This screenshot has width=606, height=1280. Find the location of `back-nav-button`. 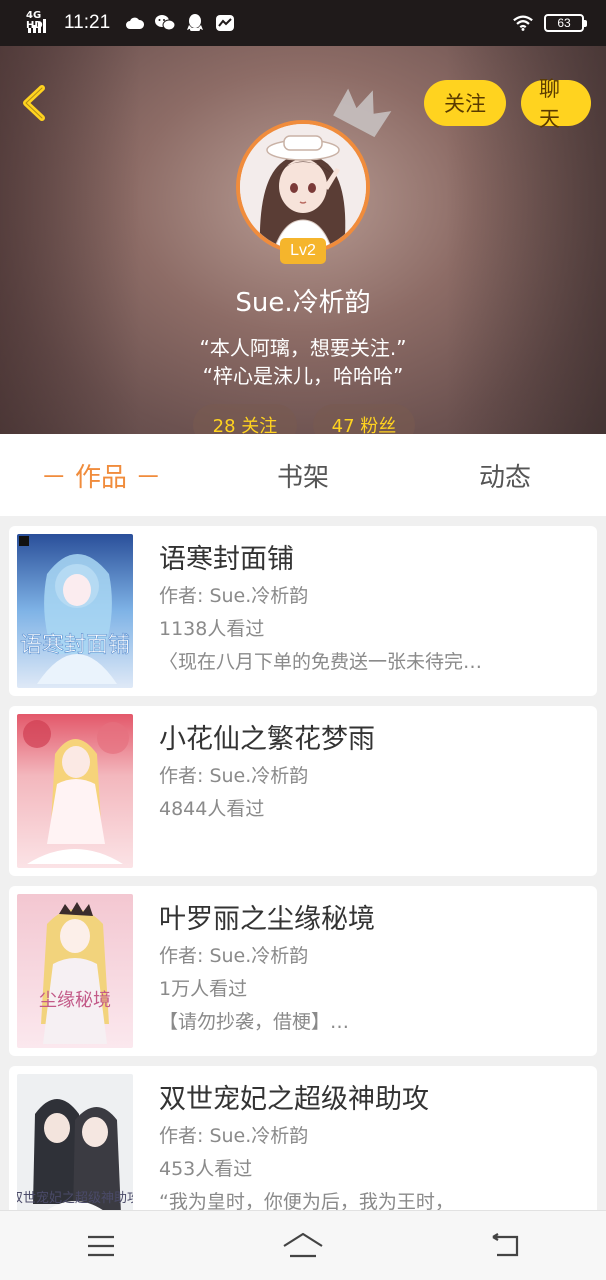

back-nav-button is located at coordinates (505, 1246).